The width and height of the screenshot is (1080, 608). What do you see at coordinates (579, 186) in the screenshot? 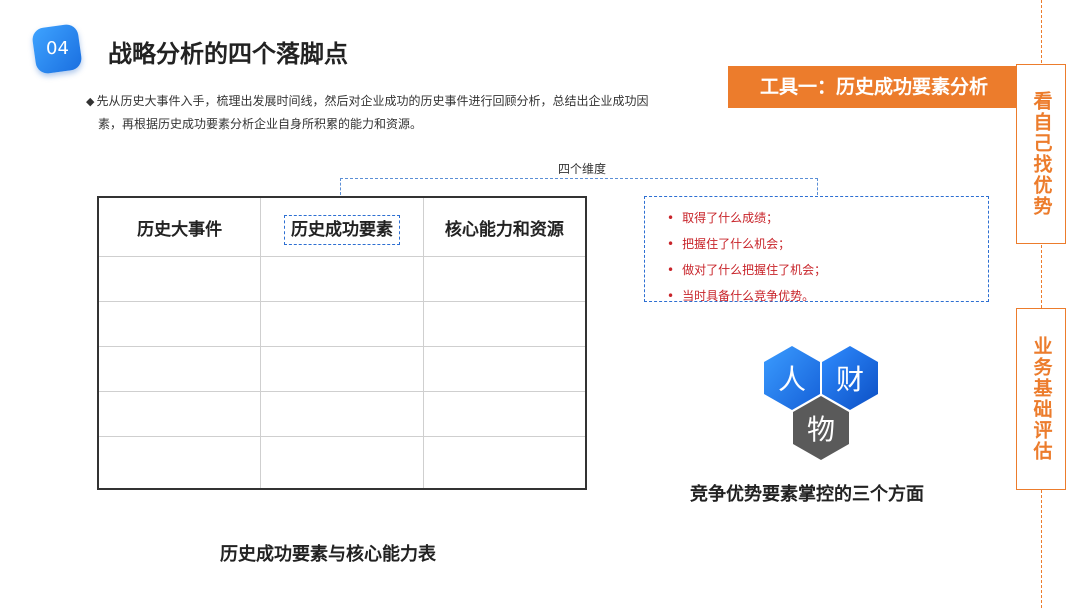
I see `dimensions-bracket` at bounding box center [579, 186].